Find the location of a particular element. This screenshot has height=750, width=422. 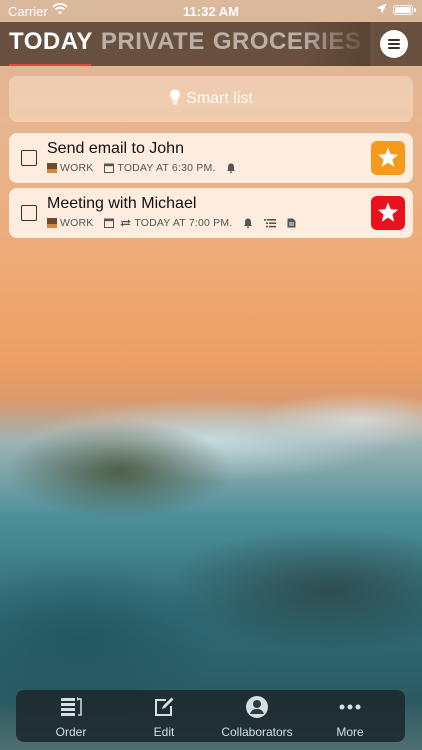

tab-today: TODAY is located at coordinates (51, 42).